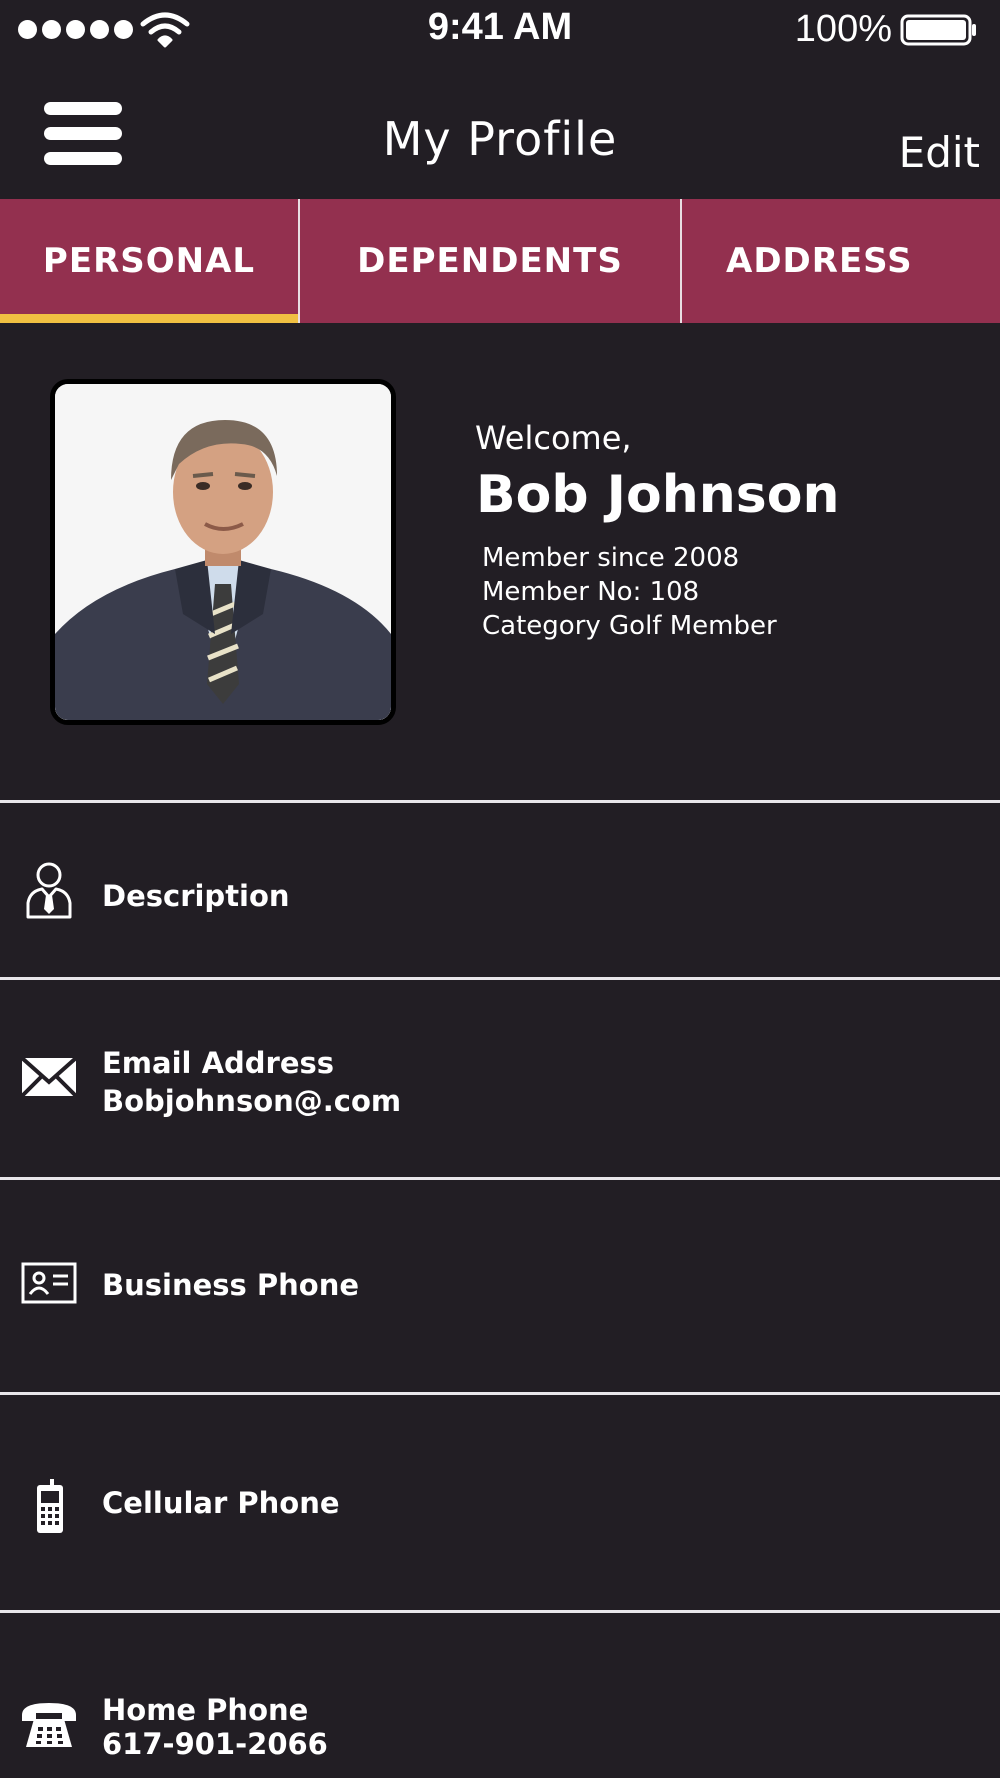 The width and height of the screenshot is (1000, 1778). Describe the element at coordinates (591, 592) in the screenshot. I see `member-number: Member No: 108` at that location.